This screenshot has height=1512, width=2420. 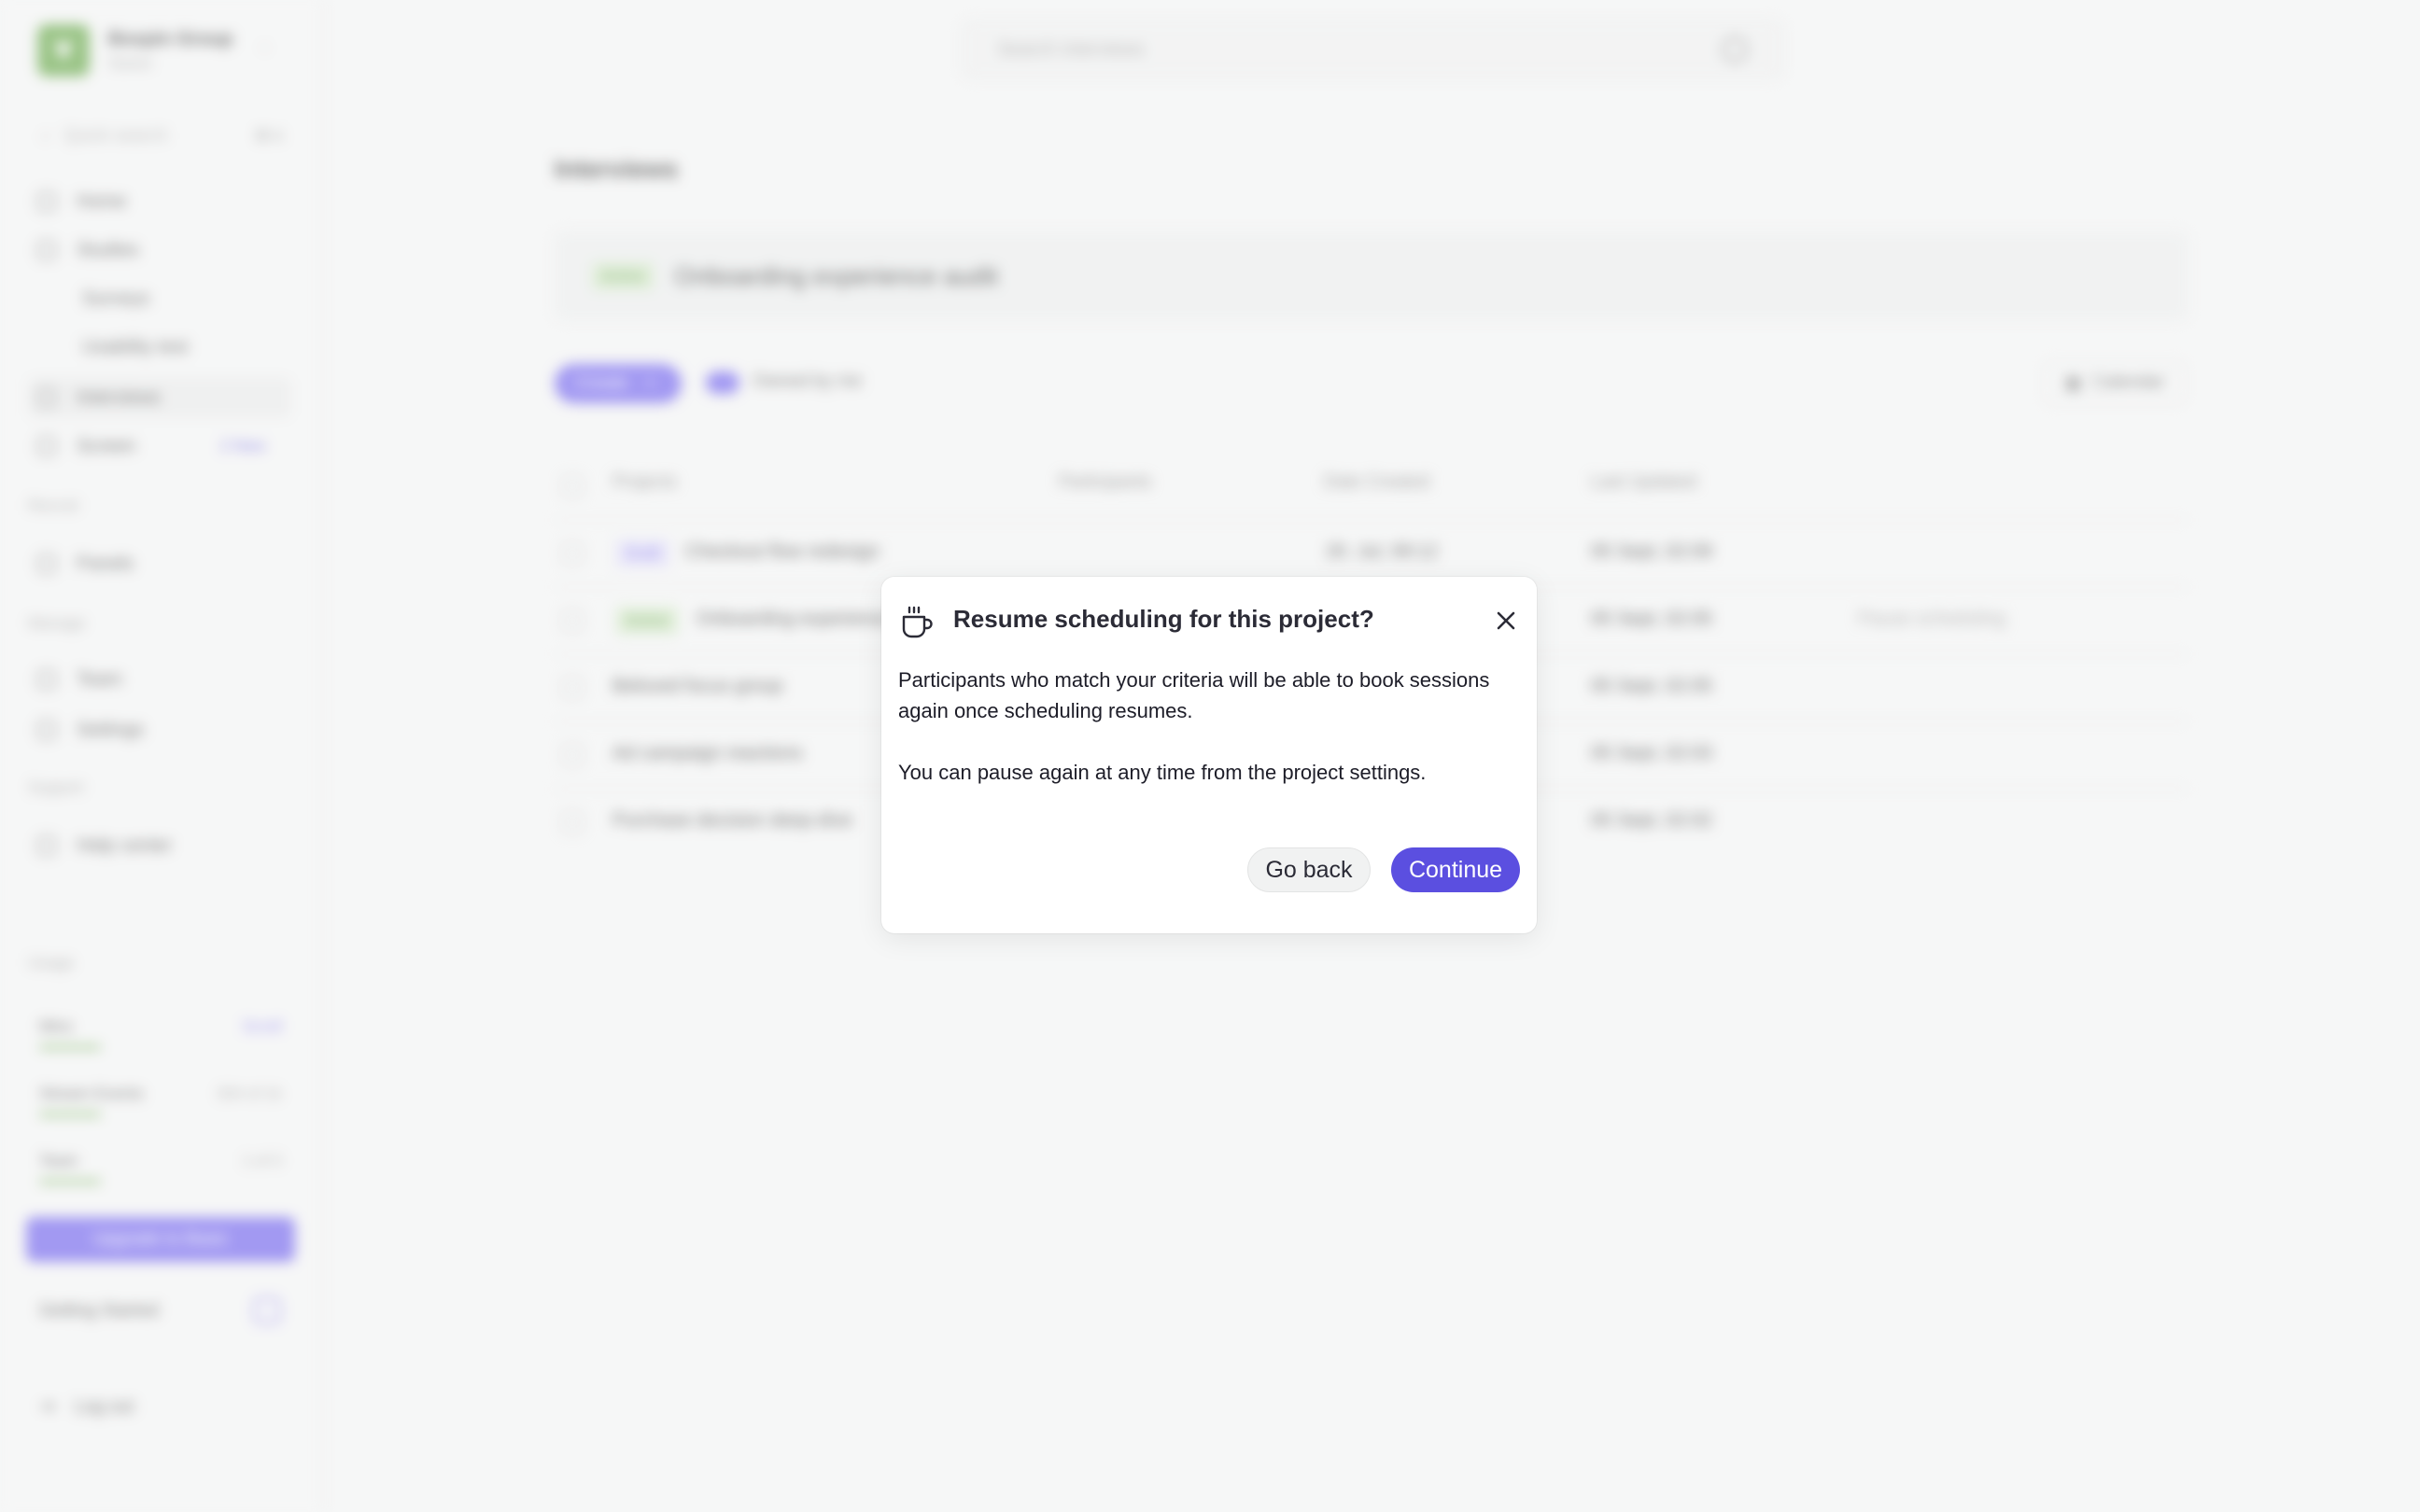 I want to click on go-back-button: Go back, so click(x=1309, y=869).